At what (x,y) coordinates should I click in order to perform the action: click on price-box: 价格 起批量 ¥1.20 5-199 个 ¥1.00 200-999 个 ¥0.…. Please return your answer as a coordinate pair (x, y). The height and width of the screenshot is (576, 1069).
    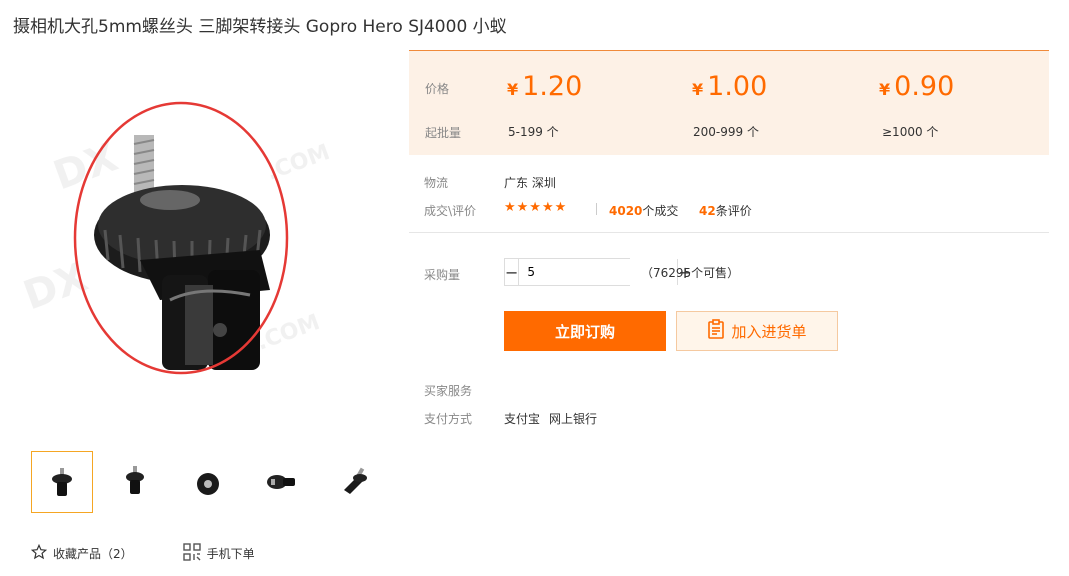
    Looking at the image, I should click on (729, 102).